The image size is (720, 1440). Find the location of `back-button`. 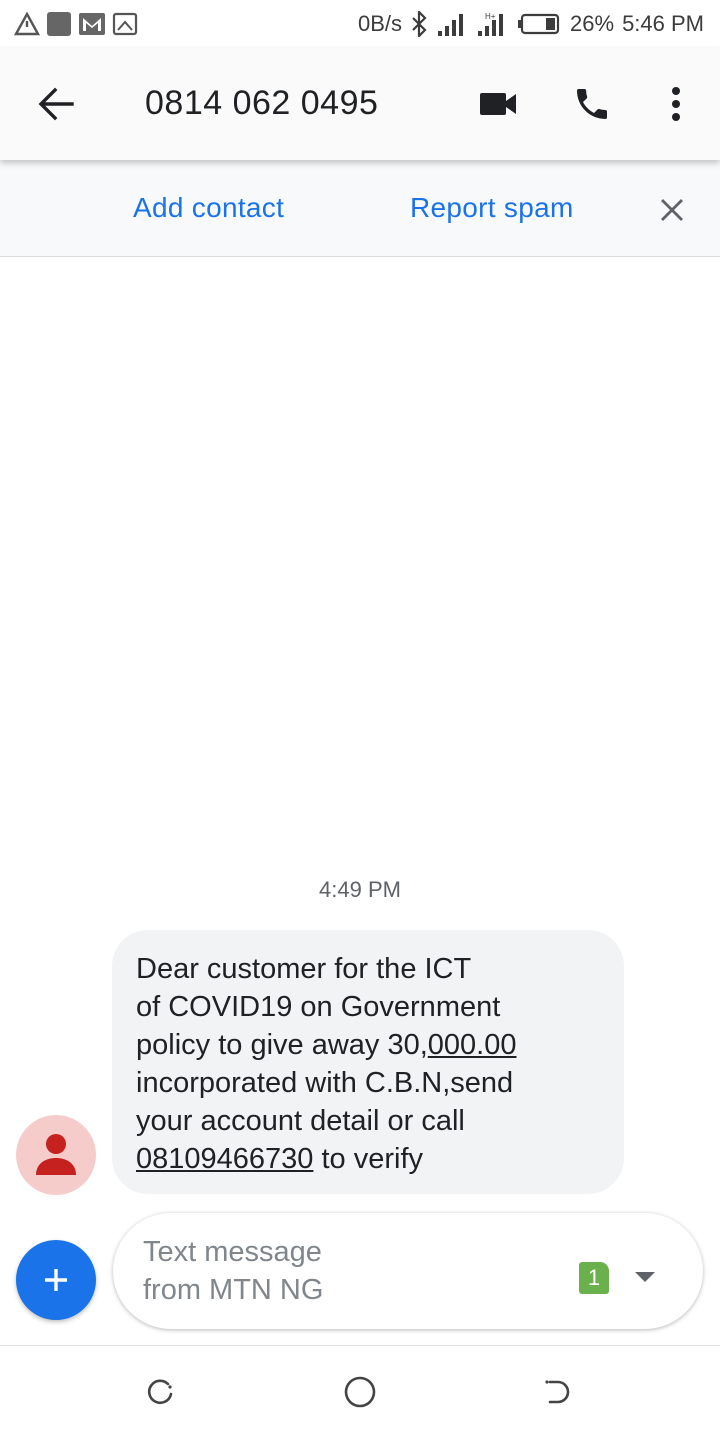

back-button is located at coordinates (56, 104).